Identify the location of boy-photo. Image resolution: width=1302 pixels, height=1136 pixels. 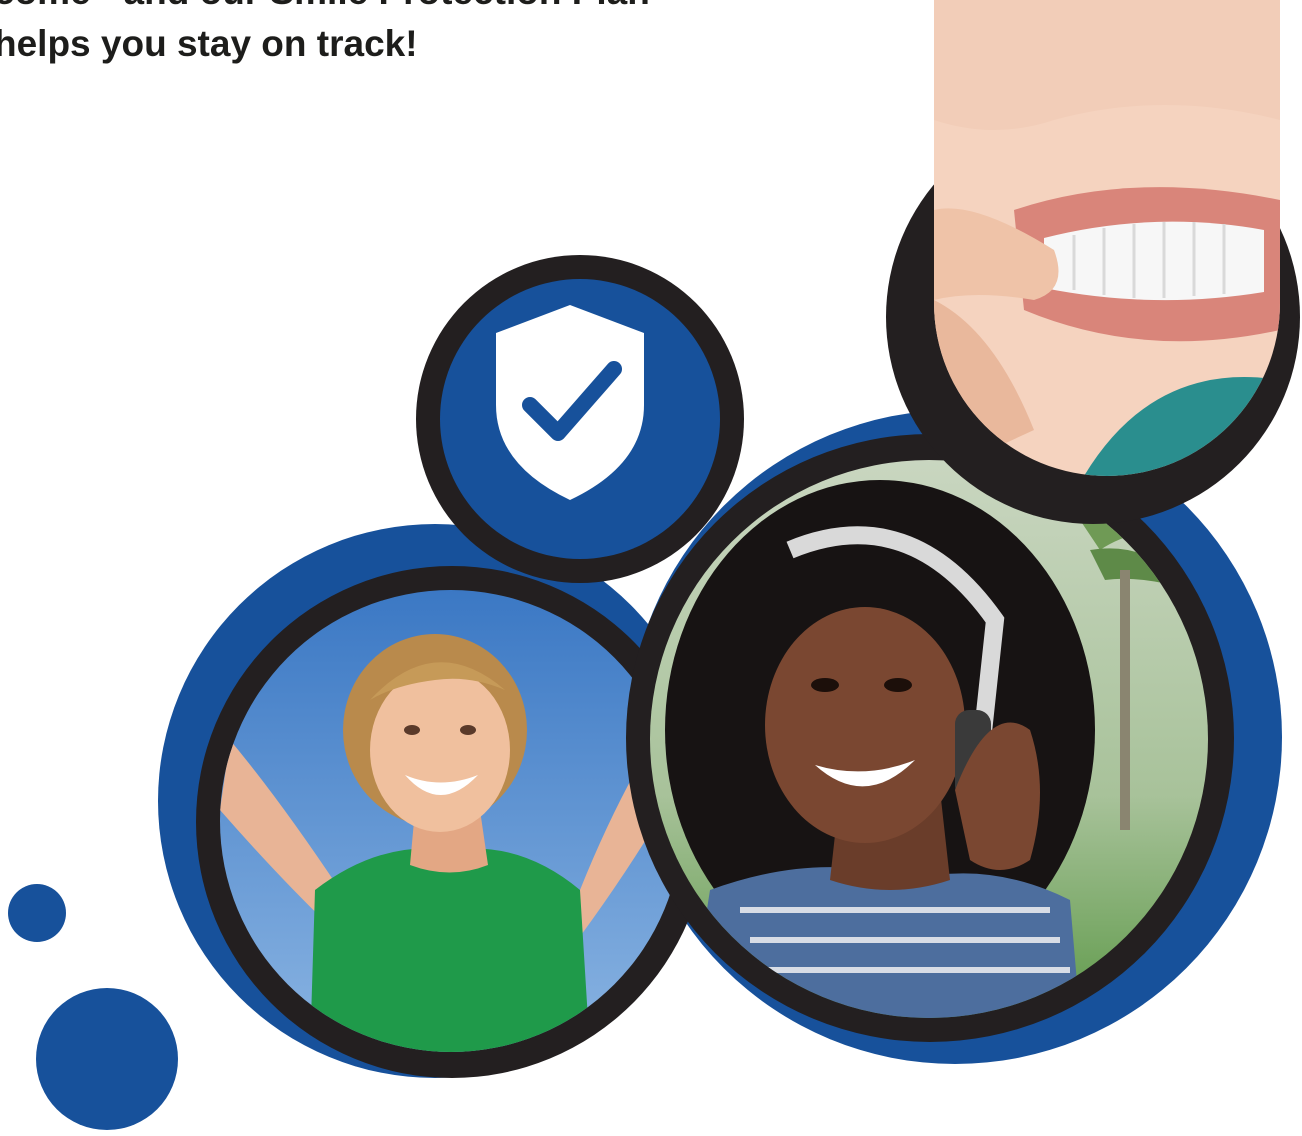
(451, 821).